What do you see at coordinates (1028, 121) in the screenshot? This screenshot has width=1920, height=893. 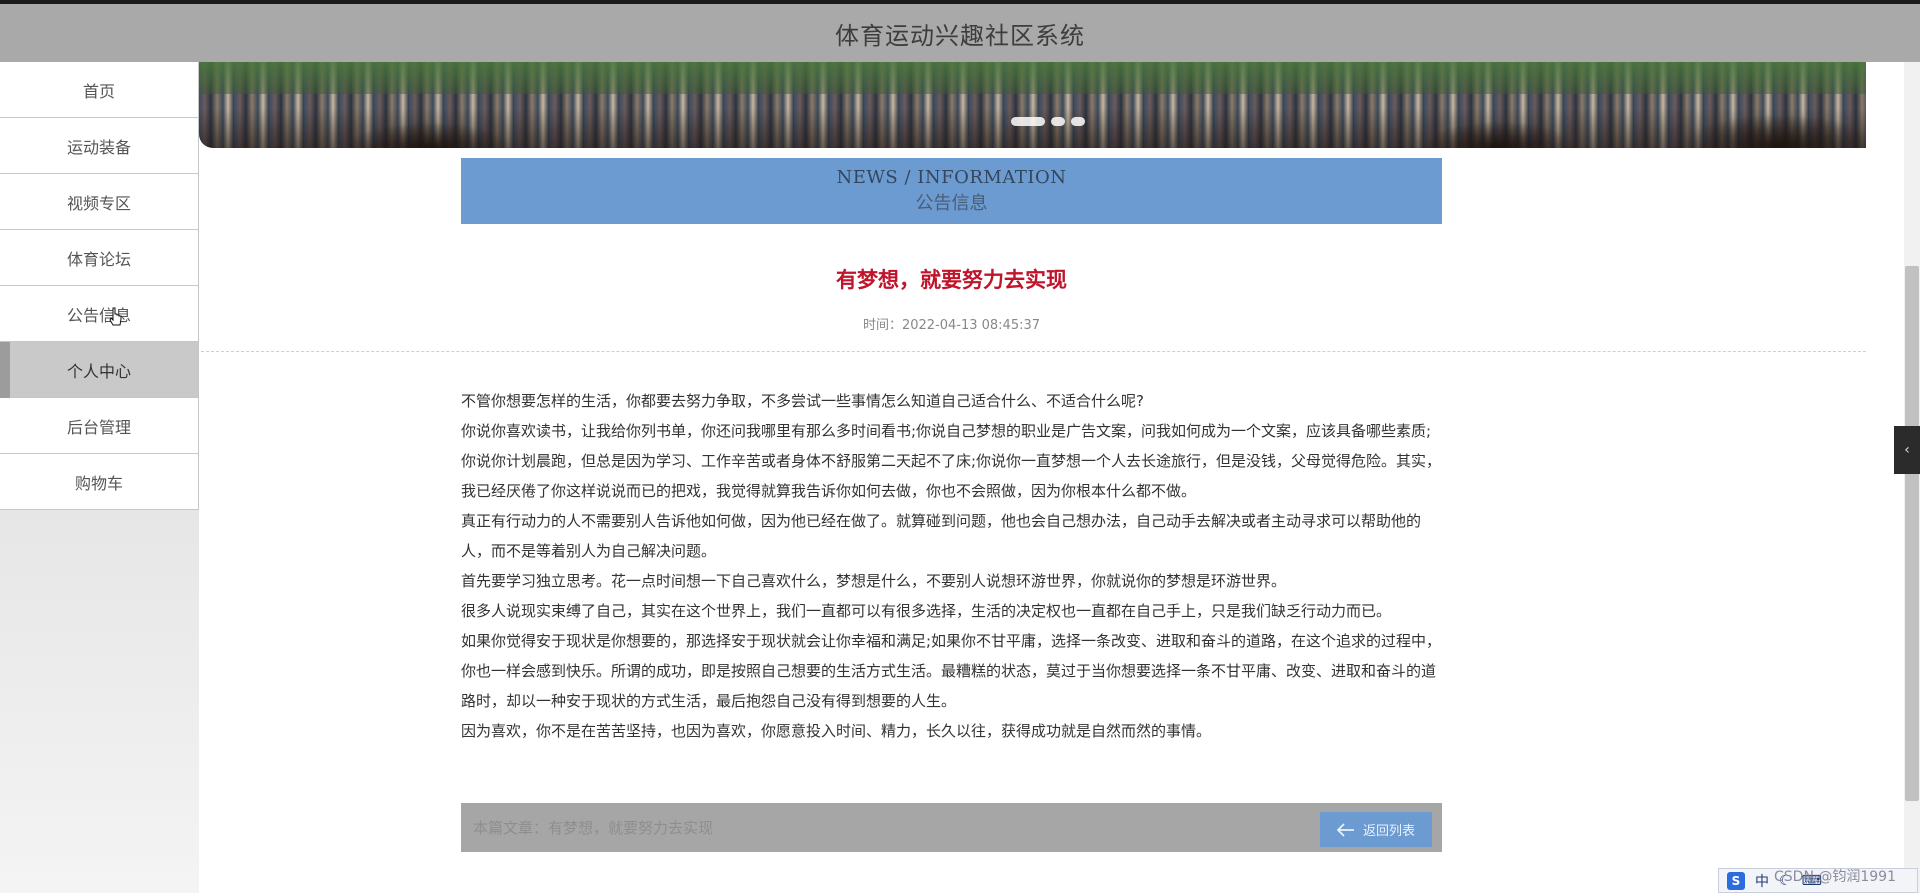 I see `carousel-dot-active` at bounding box center [1028, 121].